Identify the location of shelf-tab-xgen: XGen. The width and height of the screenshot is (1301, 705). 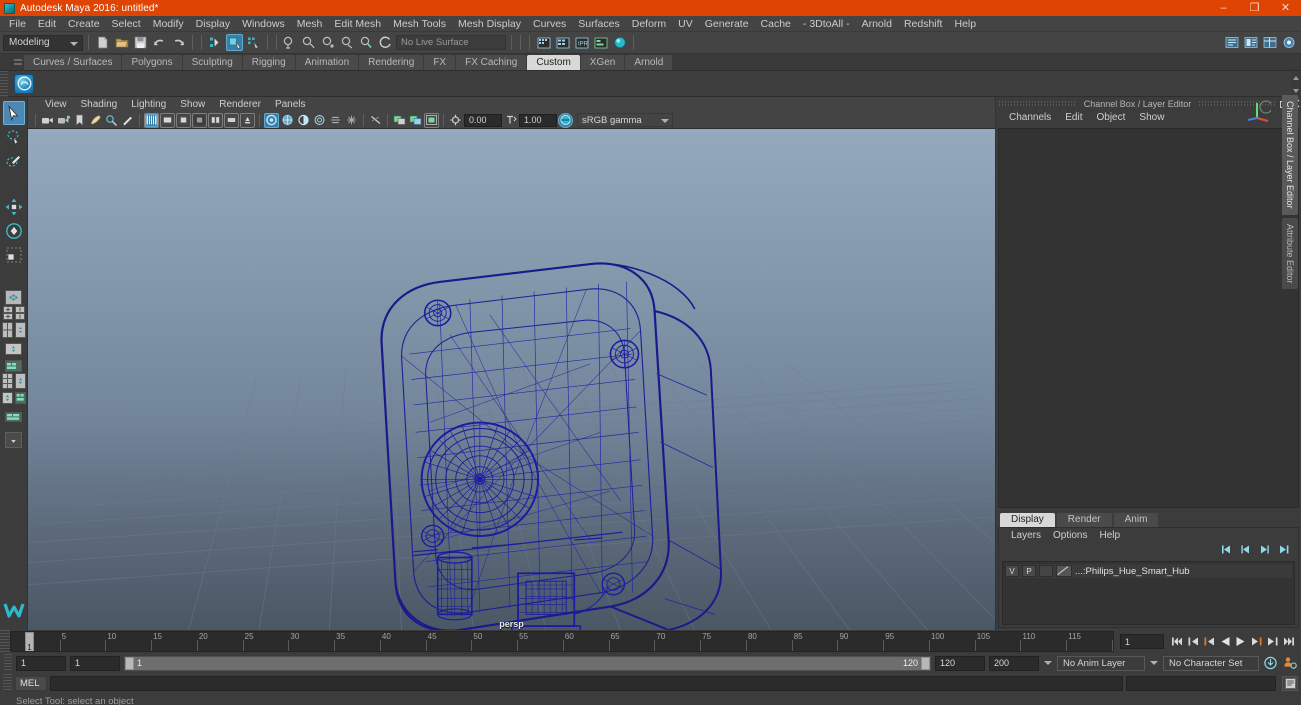
(602, 62).